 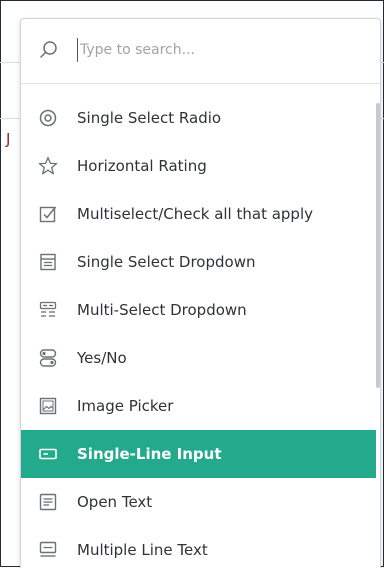 What do you see at coordinates (48, 454) in the screenshot?
I see `single-line-input-icon` at bounding box center [48, 454].